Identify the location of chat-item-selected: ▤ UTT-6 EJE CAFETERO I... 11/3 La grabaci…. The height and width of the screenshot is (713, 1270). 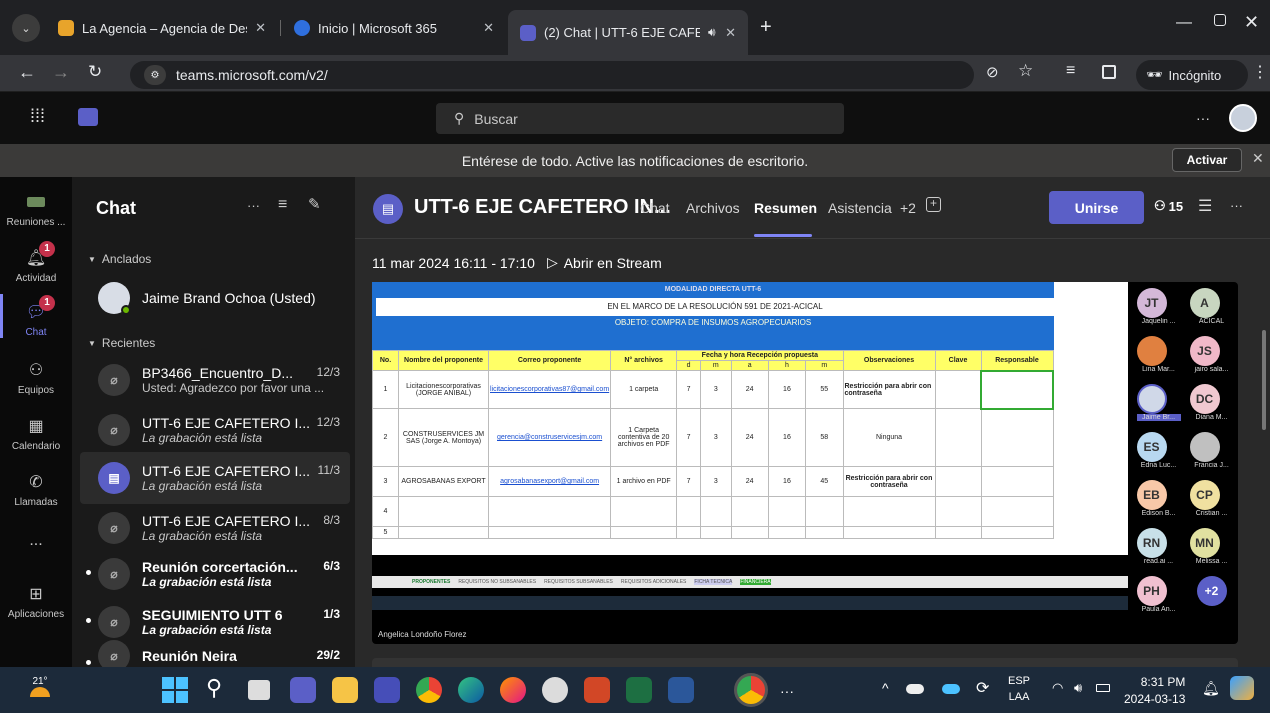
(215, 478).